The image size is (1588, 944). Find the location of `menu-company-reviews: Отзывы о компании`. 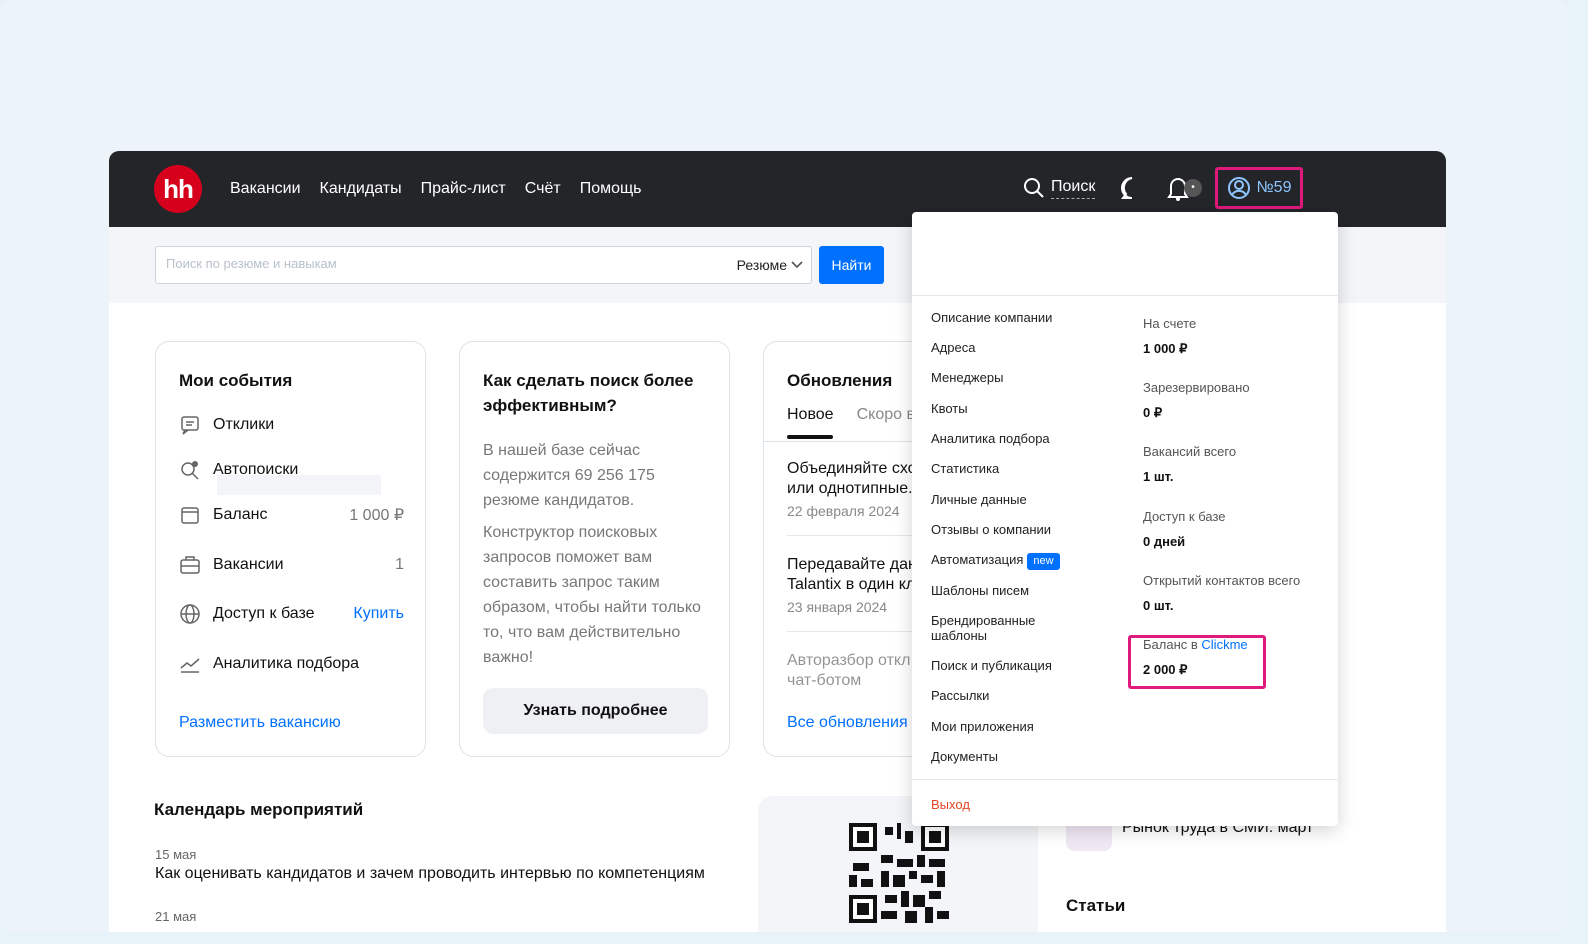

menu-company-reviews: Отзывы о компании is located at coordinates (1006, 529).